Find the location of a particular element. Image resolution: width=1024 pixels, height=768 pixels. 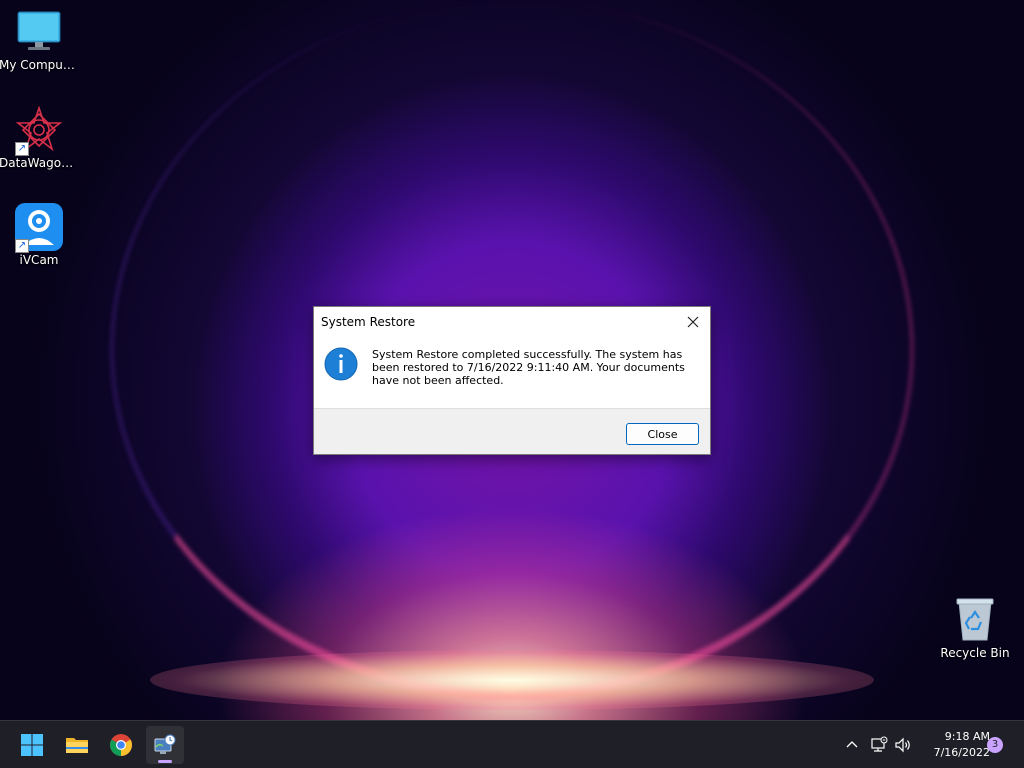

active-app-indicator is located at coordinates (165, 761).